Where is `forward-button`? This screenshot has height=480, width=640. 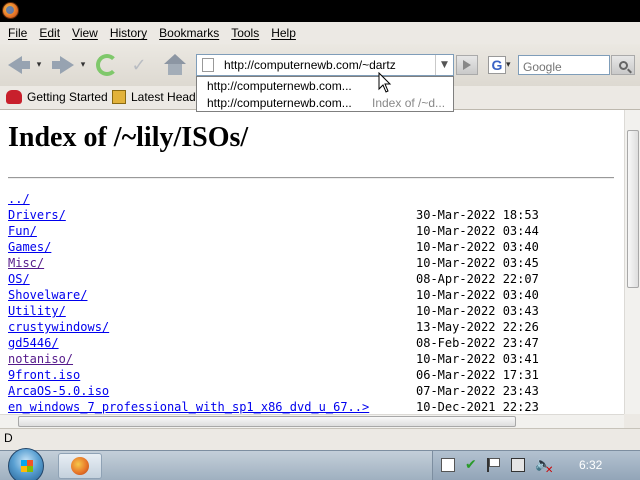
forward-button is located at coordinates (63, 65).